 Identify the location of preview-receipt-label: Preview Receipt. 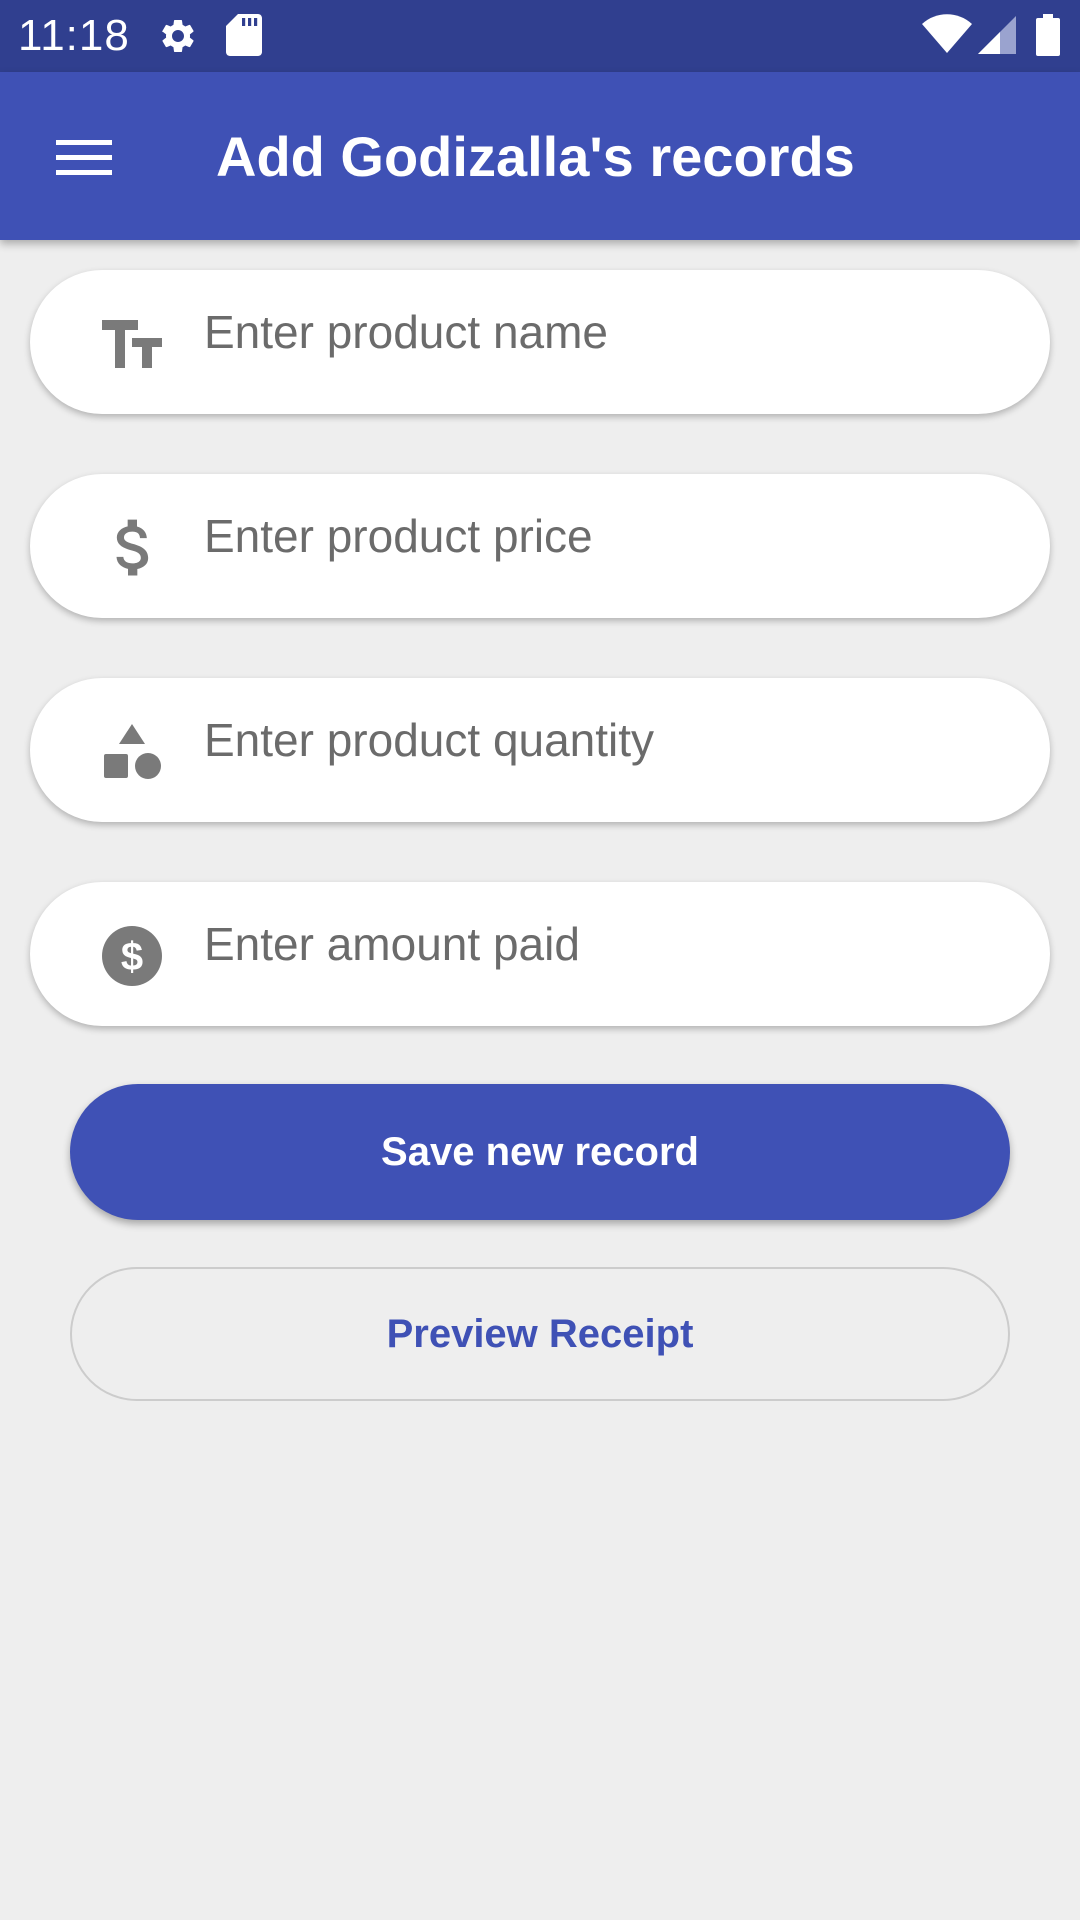
(540, 1333).